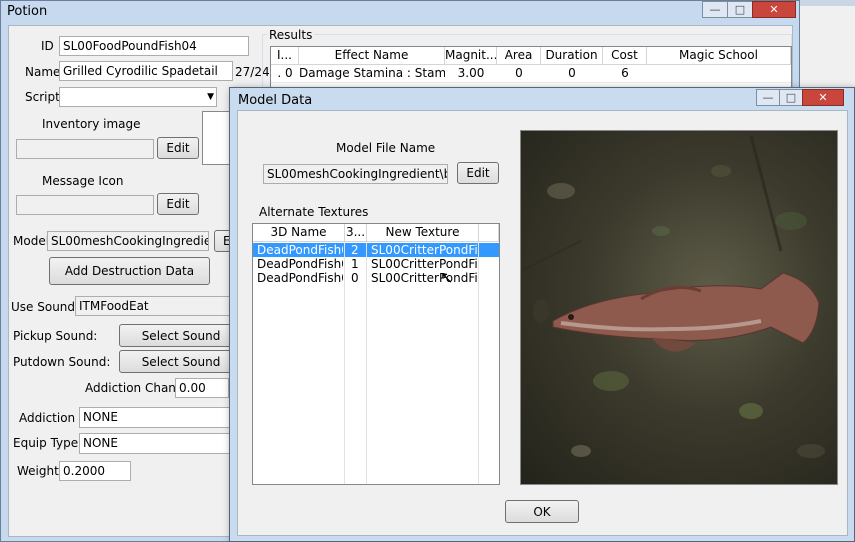 The width and height of the screenshot is (855, 542). I want to click on addiction-label: Addiction, so click(47, 418).